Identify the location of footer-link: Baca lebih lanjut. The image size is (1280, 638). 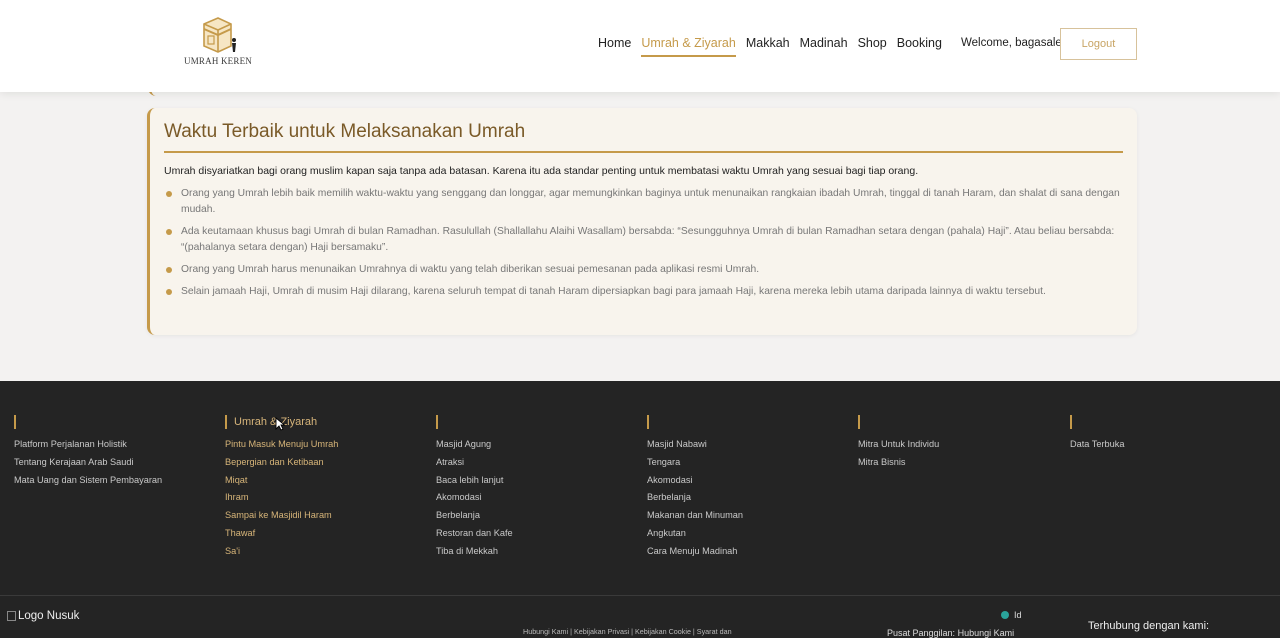
(536, 481).